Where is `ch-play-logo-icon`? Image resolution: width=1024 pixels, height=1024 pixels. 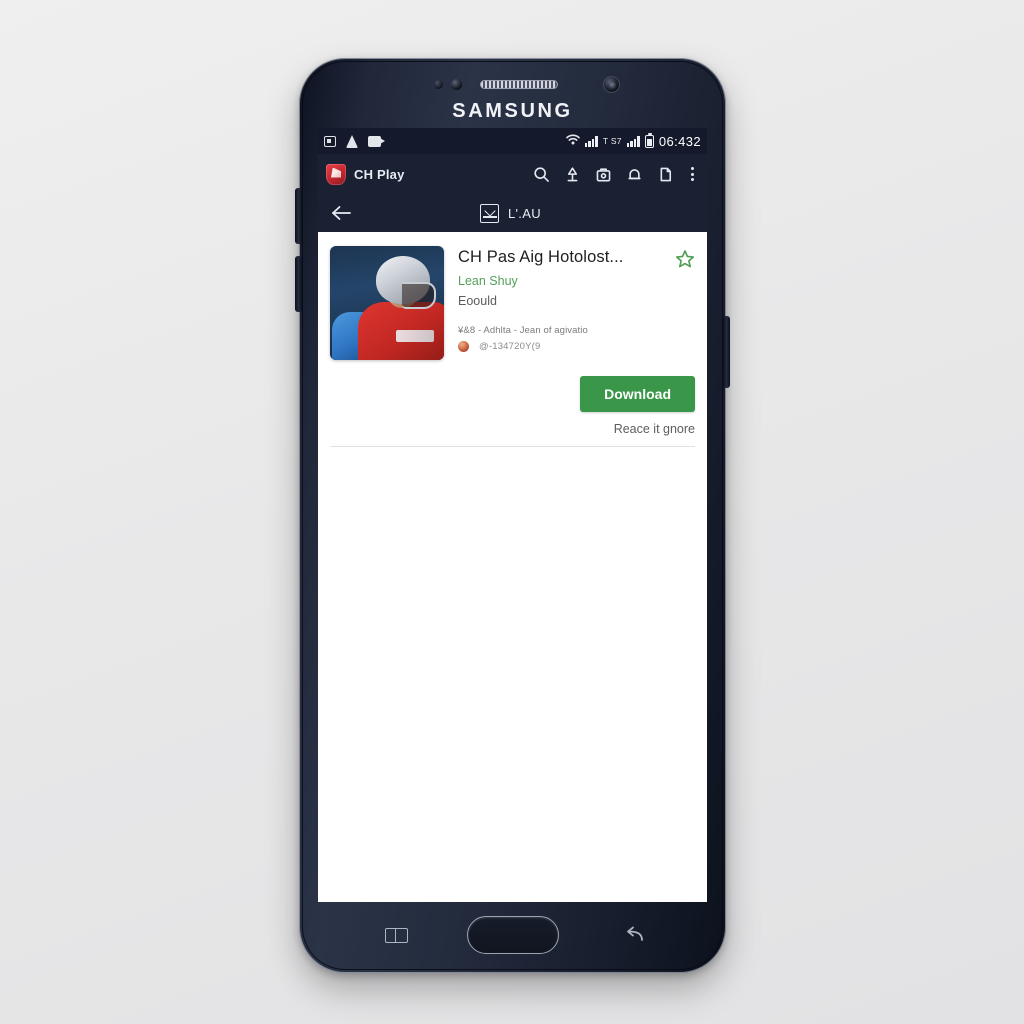 ch-play-logo-icon is located at coordinates (336, 174).